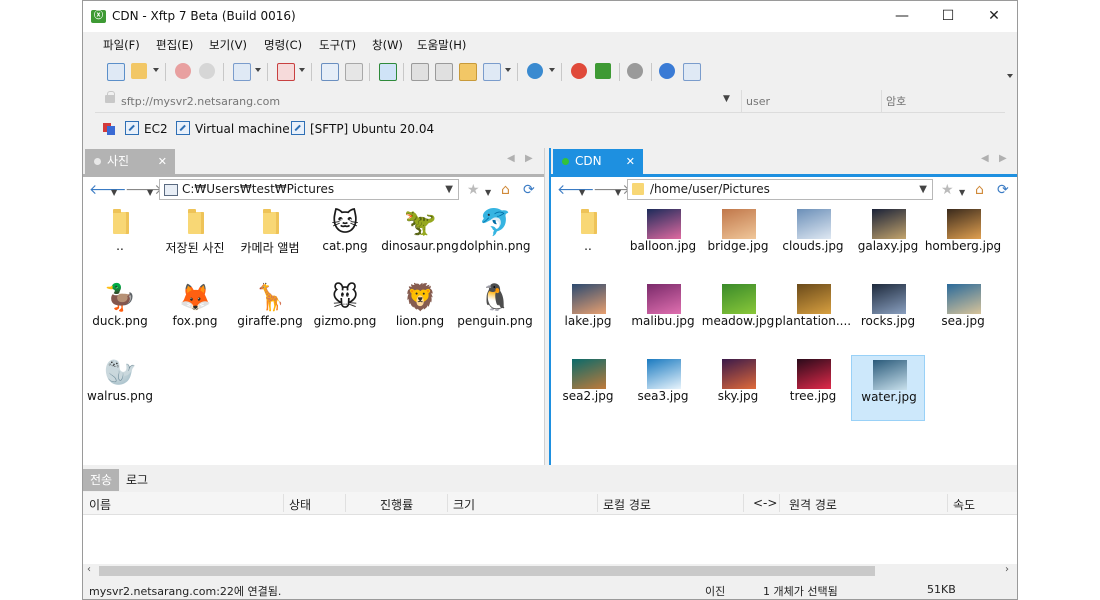 This screenshot has width=1100, height=600. What do you see at coordinates (387, 45) in the screenshot?
I see `menu-window: 창(W)` at bounding box center [387, 45].